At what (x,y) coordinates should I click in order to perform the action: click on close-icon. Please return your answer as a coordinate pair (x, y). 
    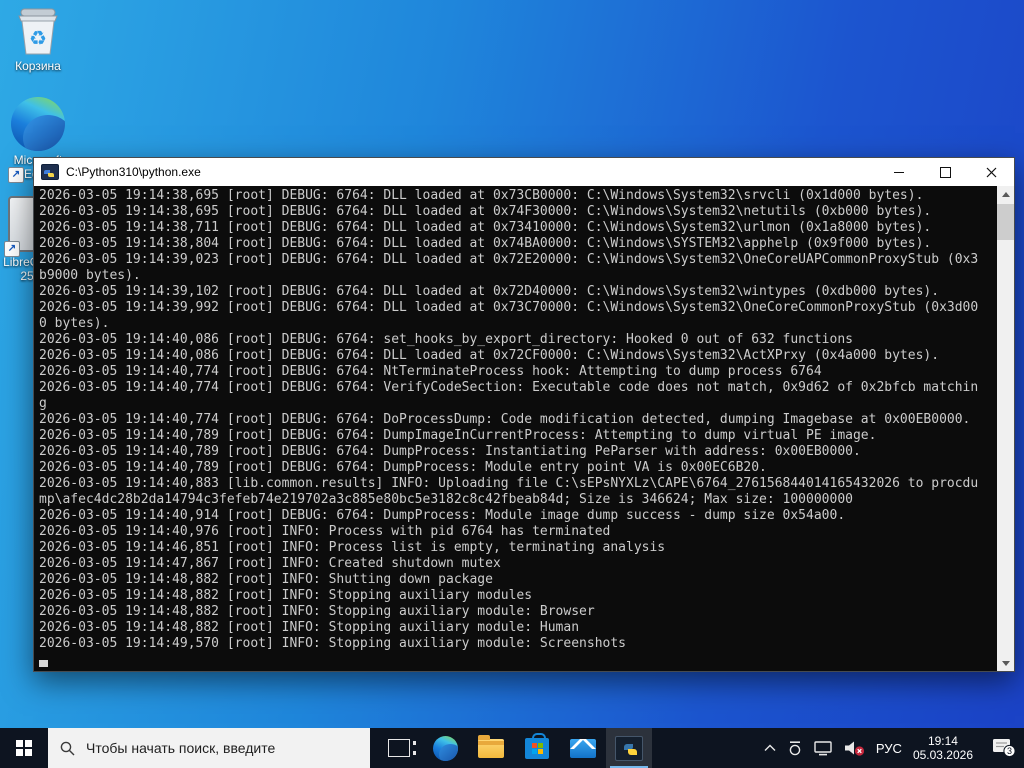
    Looking at the image, I should click on (991, 172).